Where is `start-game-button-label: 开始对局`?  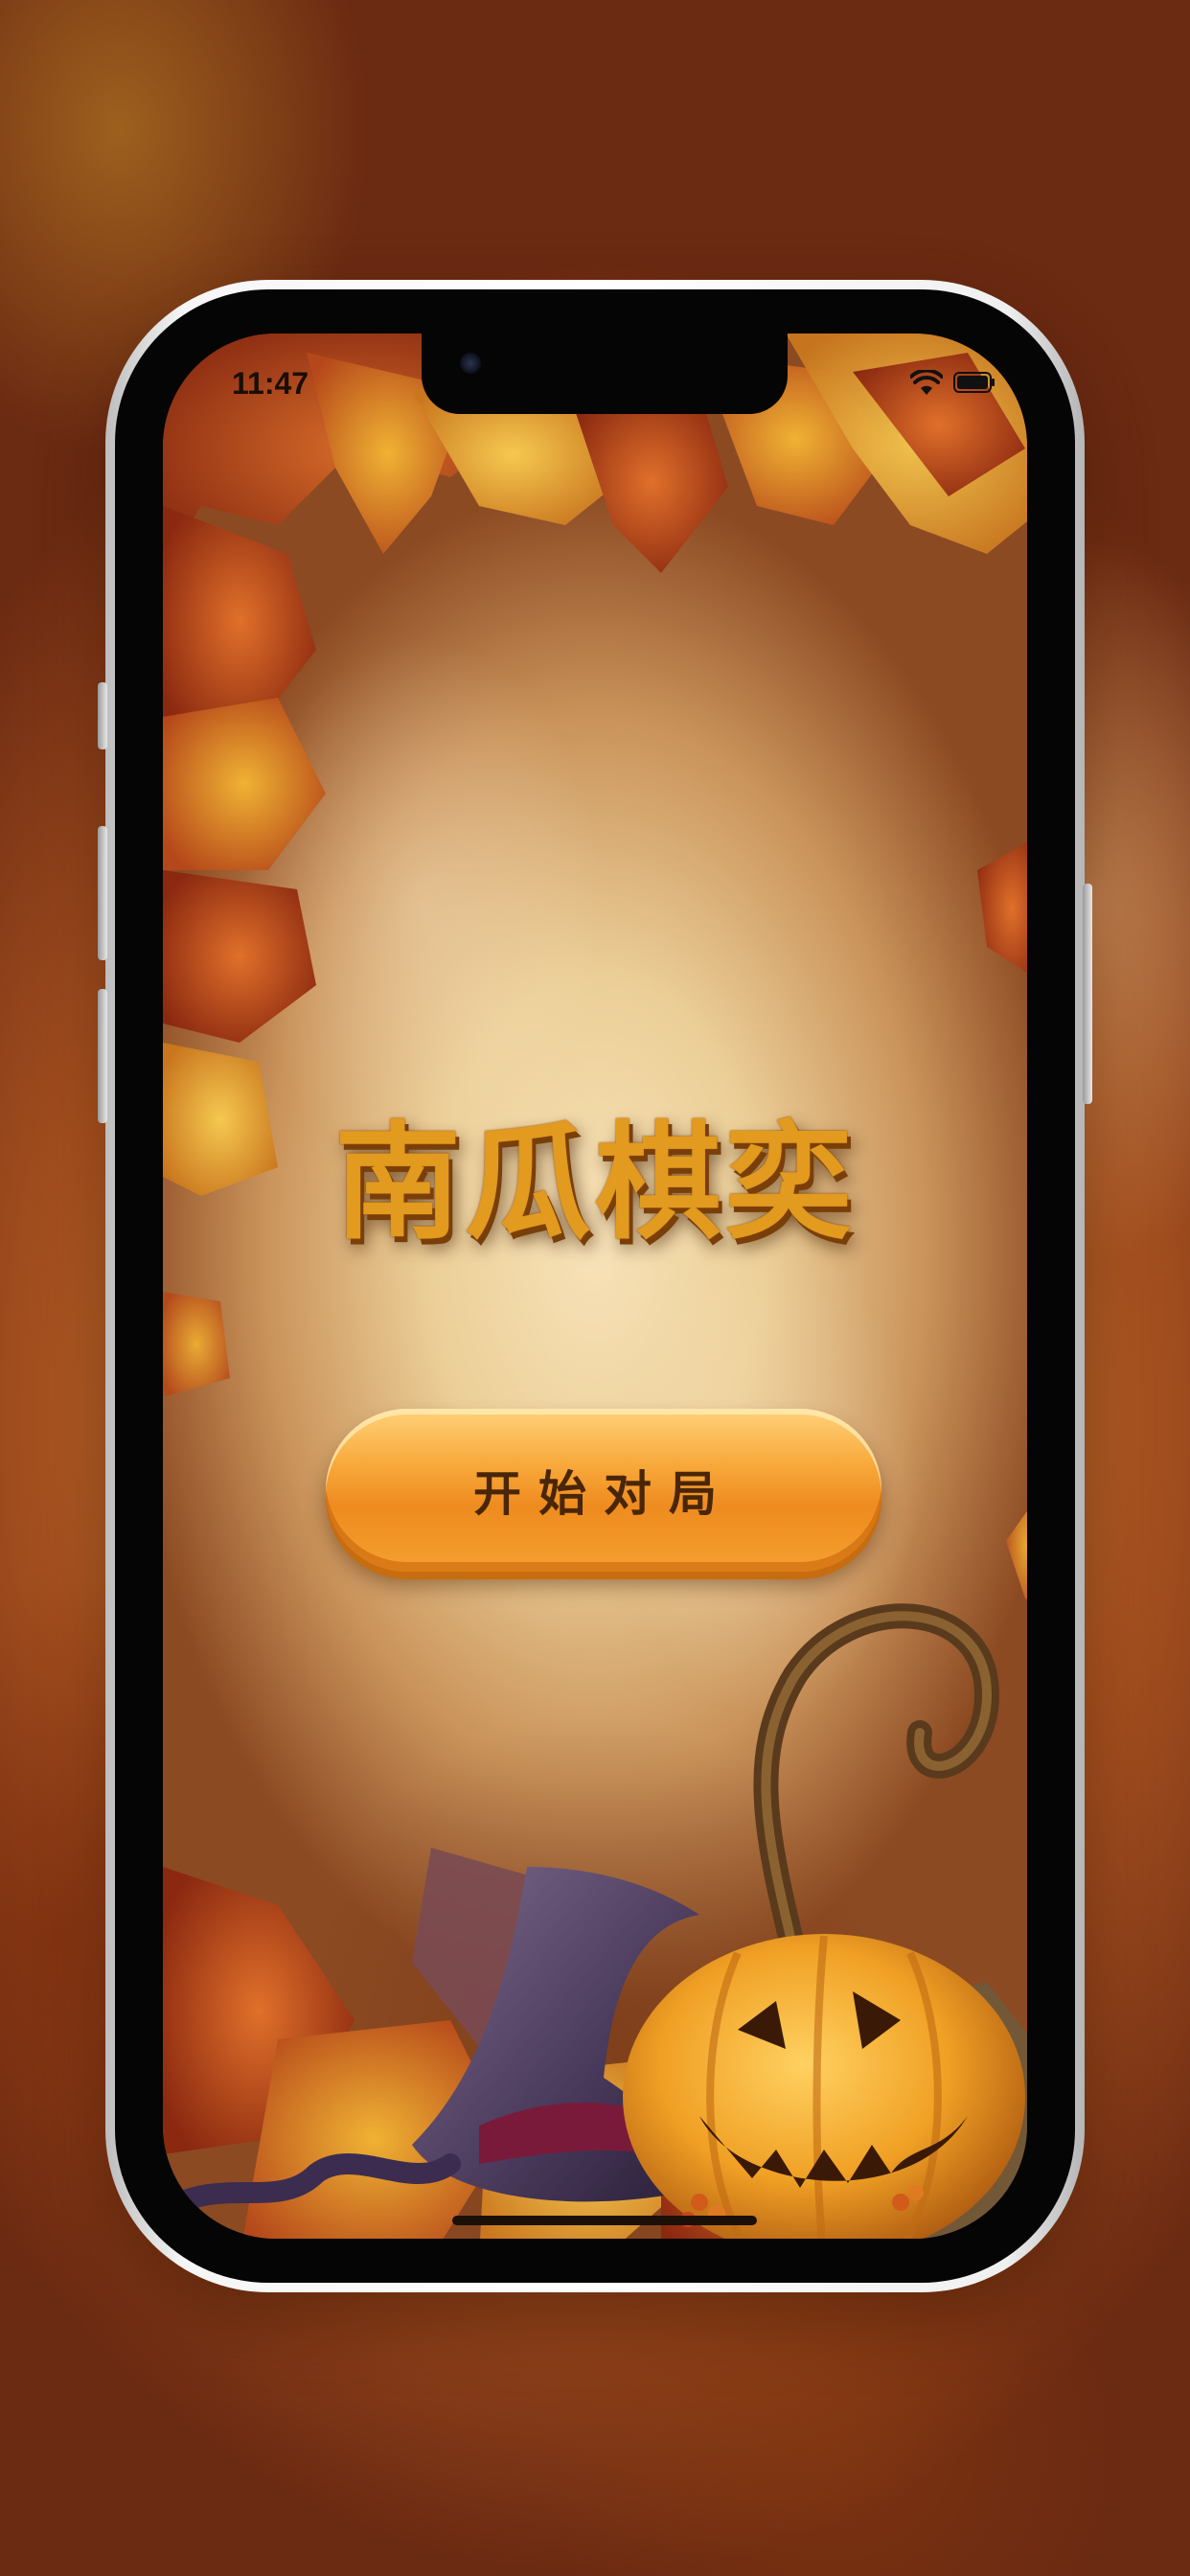 start-game-button-label: 开始对局 is located at coordinates (604, 1494).